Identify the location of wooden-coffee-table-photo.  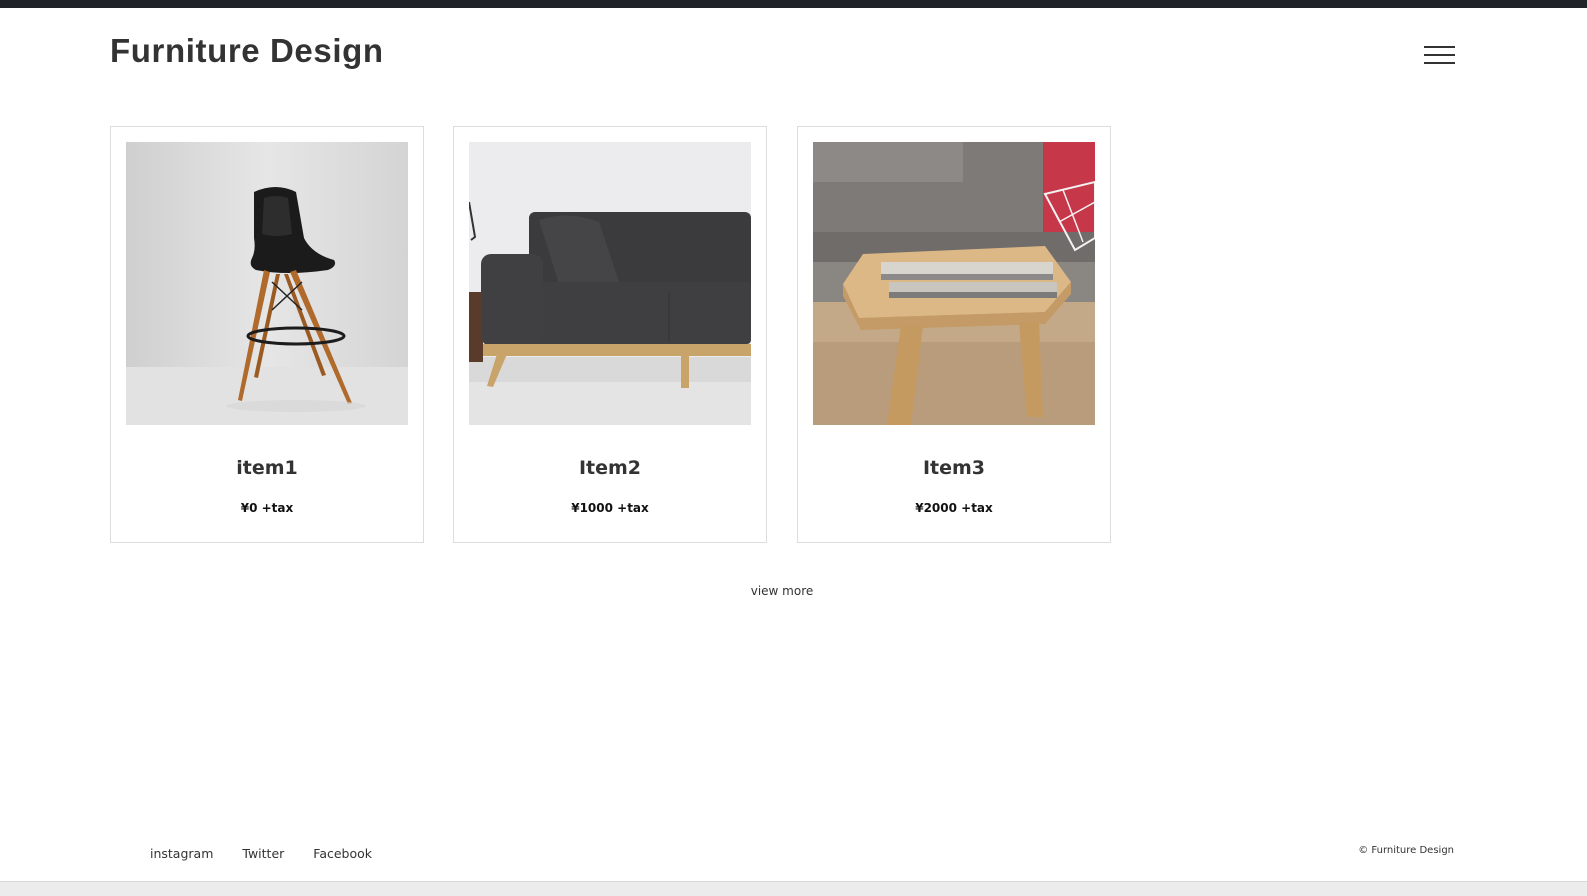
(954, 283).